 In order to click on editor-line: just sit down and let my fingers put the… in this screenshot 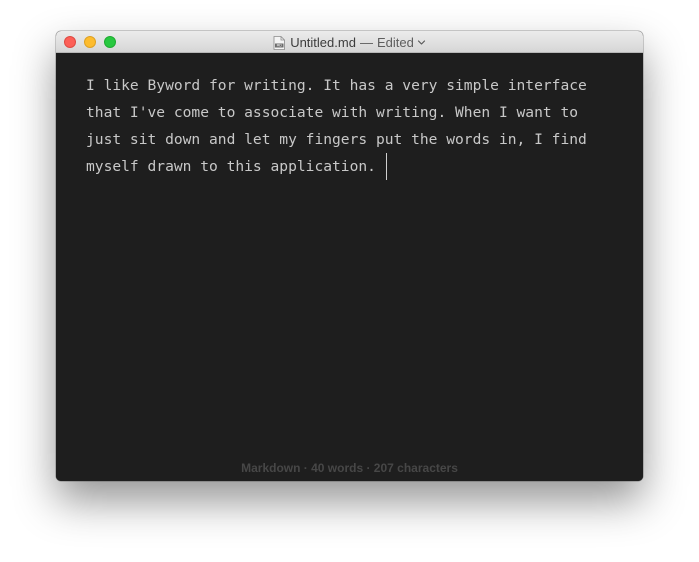, I will do `click(336, 139)`.